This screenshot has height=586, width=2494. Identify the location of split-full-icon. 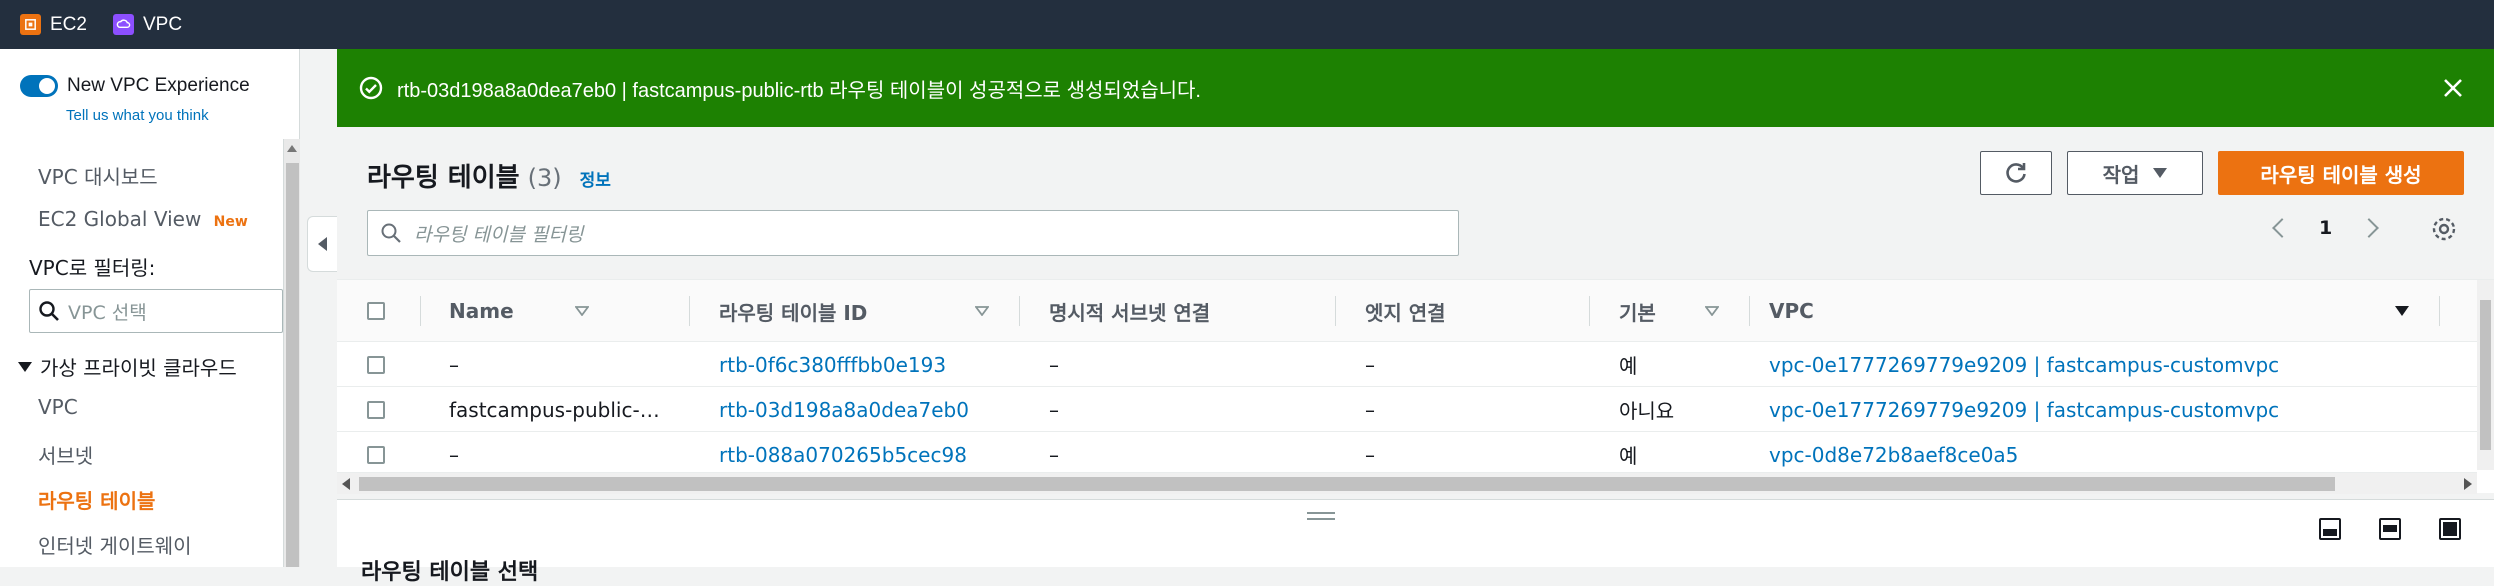
(2450, 529).